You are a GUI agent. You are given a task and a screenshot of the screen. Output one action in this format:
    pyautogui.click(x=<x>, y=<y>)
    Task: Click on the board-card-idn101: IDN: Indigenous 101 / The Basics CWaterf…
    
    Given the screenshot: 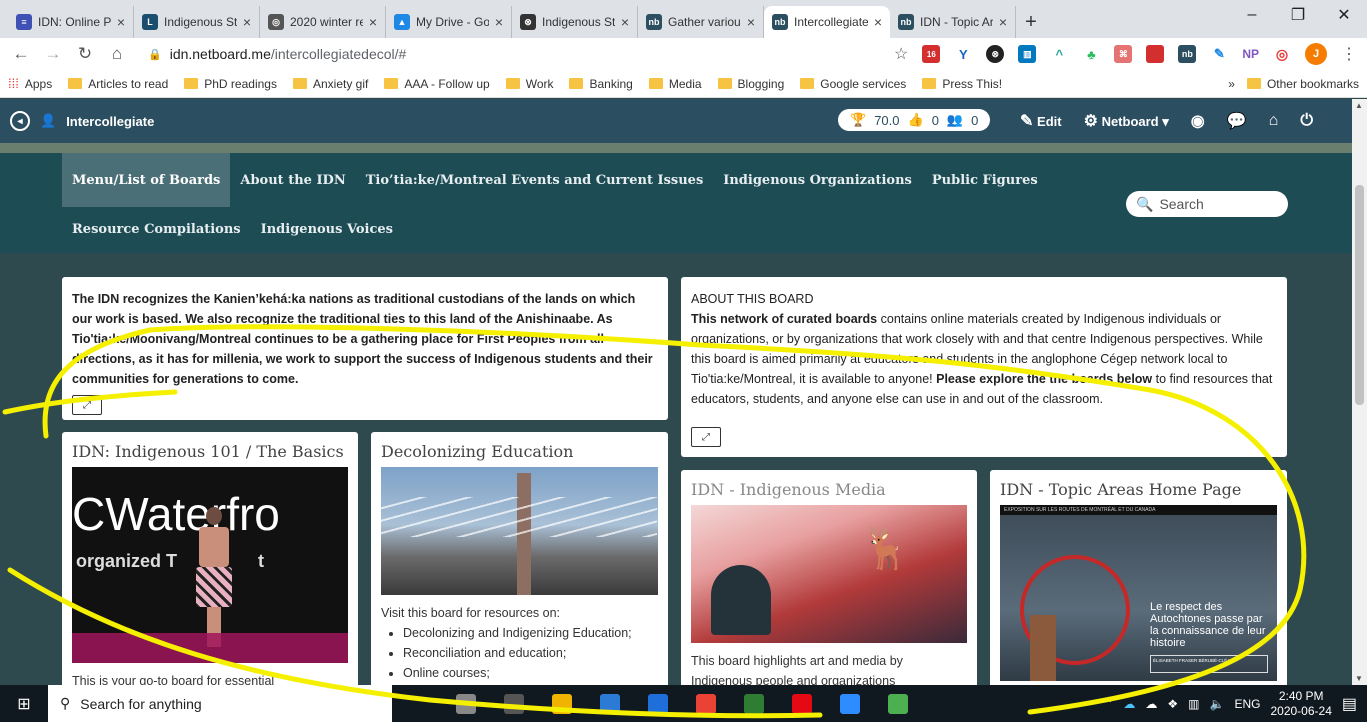 What is the action you would take?
    pyautogui.click(x=210, y=562)
    